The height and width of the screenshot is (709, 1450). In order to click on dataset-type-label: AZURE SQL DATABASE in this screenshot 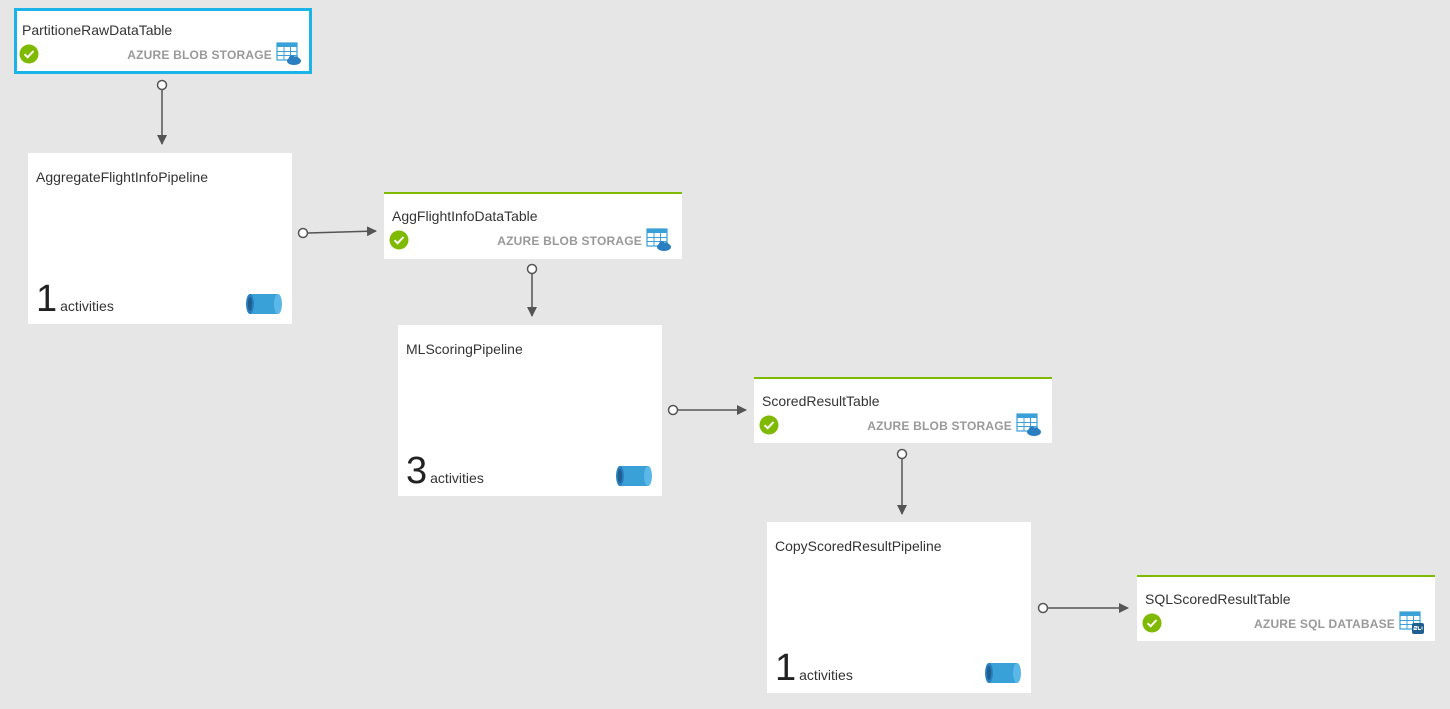, I will do `click(1324, 624)`.